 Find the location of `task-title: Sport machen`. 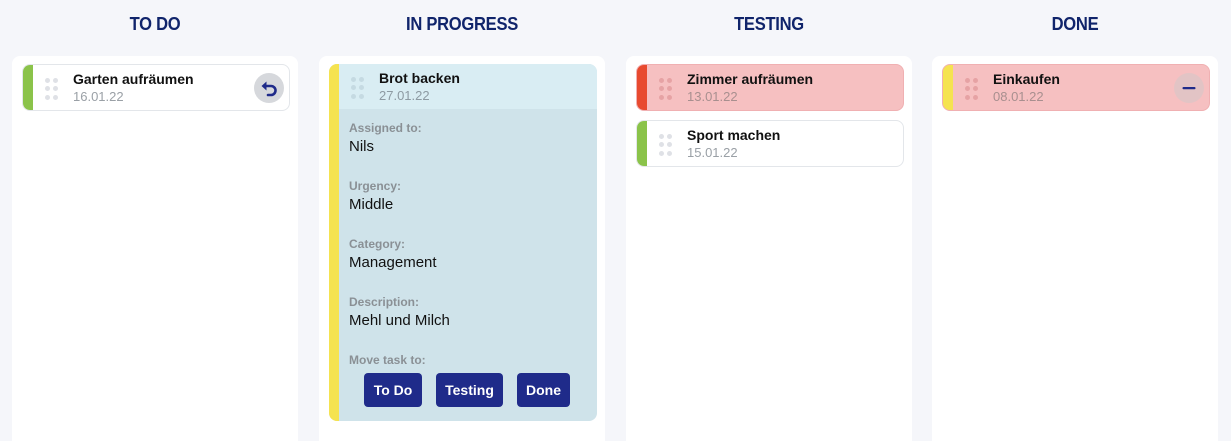

task-title: Sport machen is located at coordinates (734, 135).